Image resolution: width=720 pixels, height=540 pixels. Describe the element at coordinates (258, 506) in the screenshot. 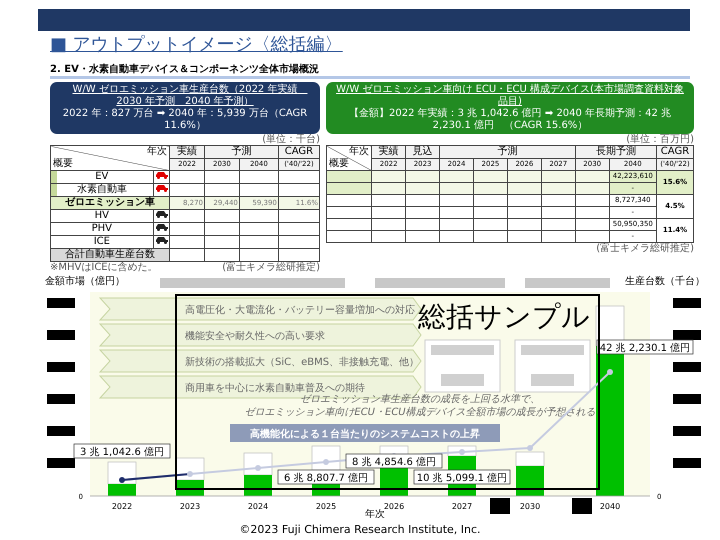

I see `axis-label: 2024` at that location.